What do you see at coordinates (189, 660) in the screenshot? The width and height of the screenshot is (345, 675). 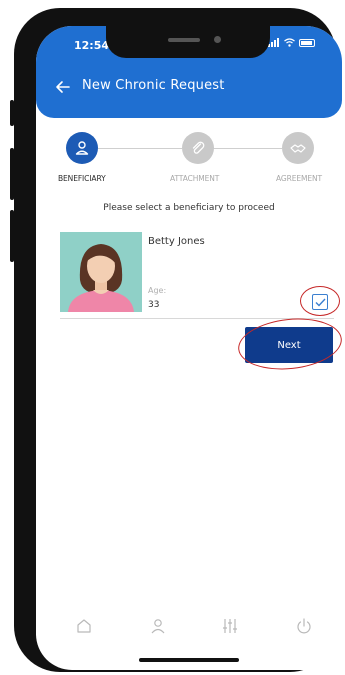 I see `home-indicator` at bounding box center [189, 660].